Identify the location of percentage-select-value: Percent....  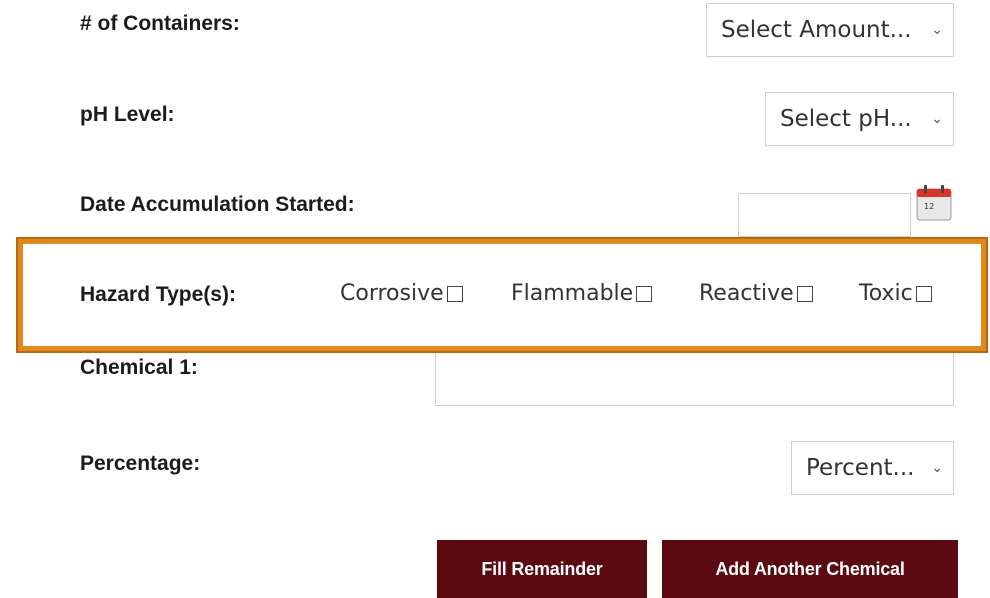
(860, 468).